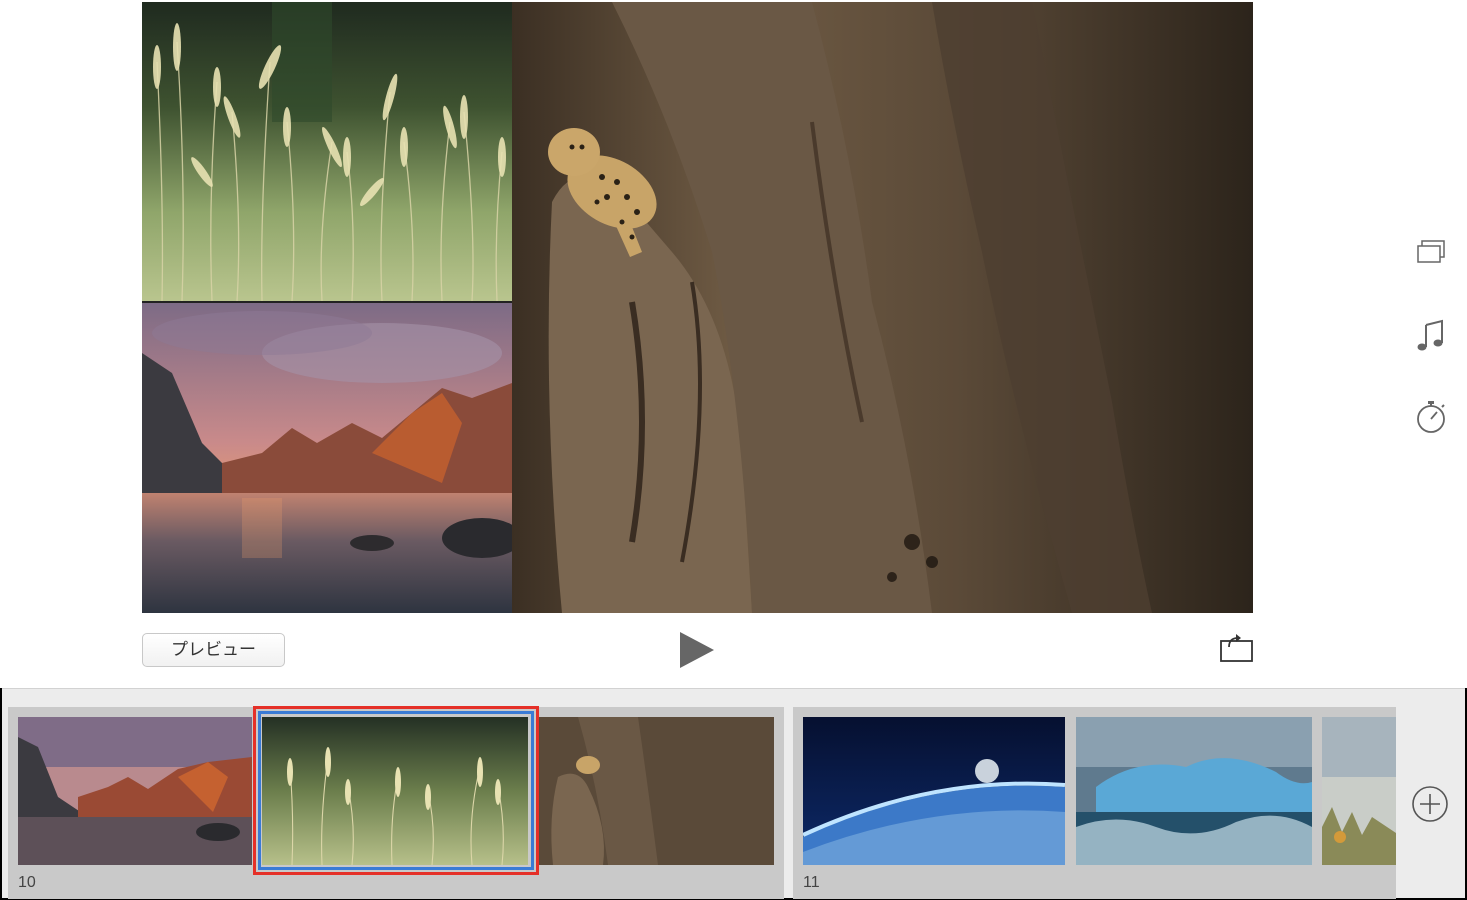 This screenshot has width=1467, height=900. Describe the element at coordinates (1431, 253) in the screenshot. I see `theme-icon` at that location.